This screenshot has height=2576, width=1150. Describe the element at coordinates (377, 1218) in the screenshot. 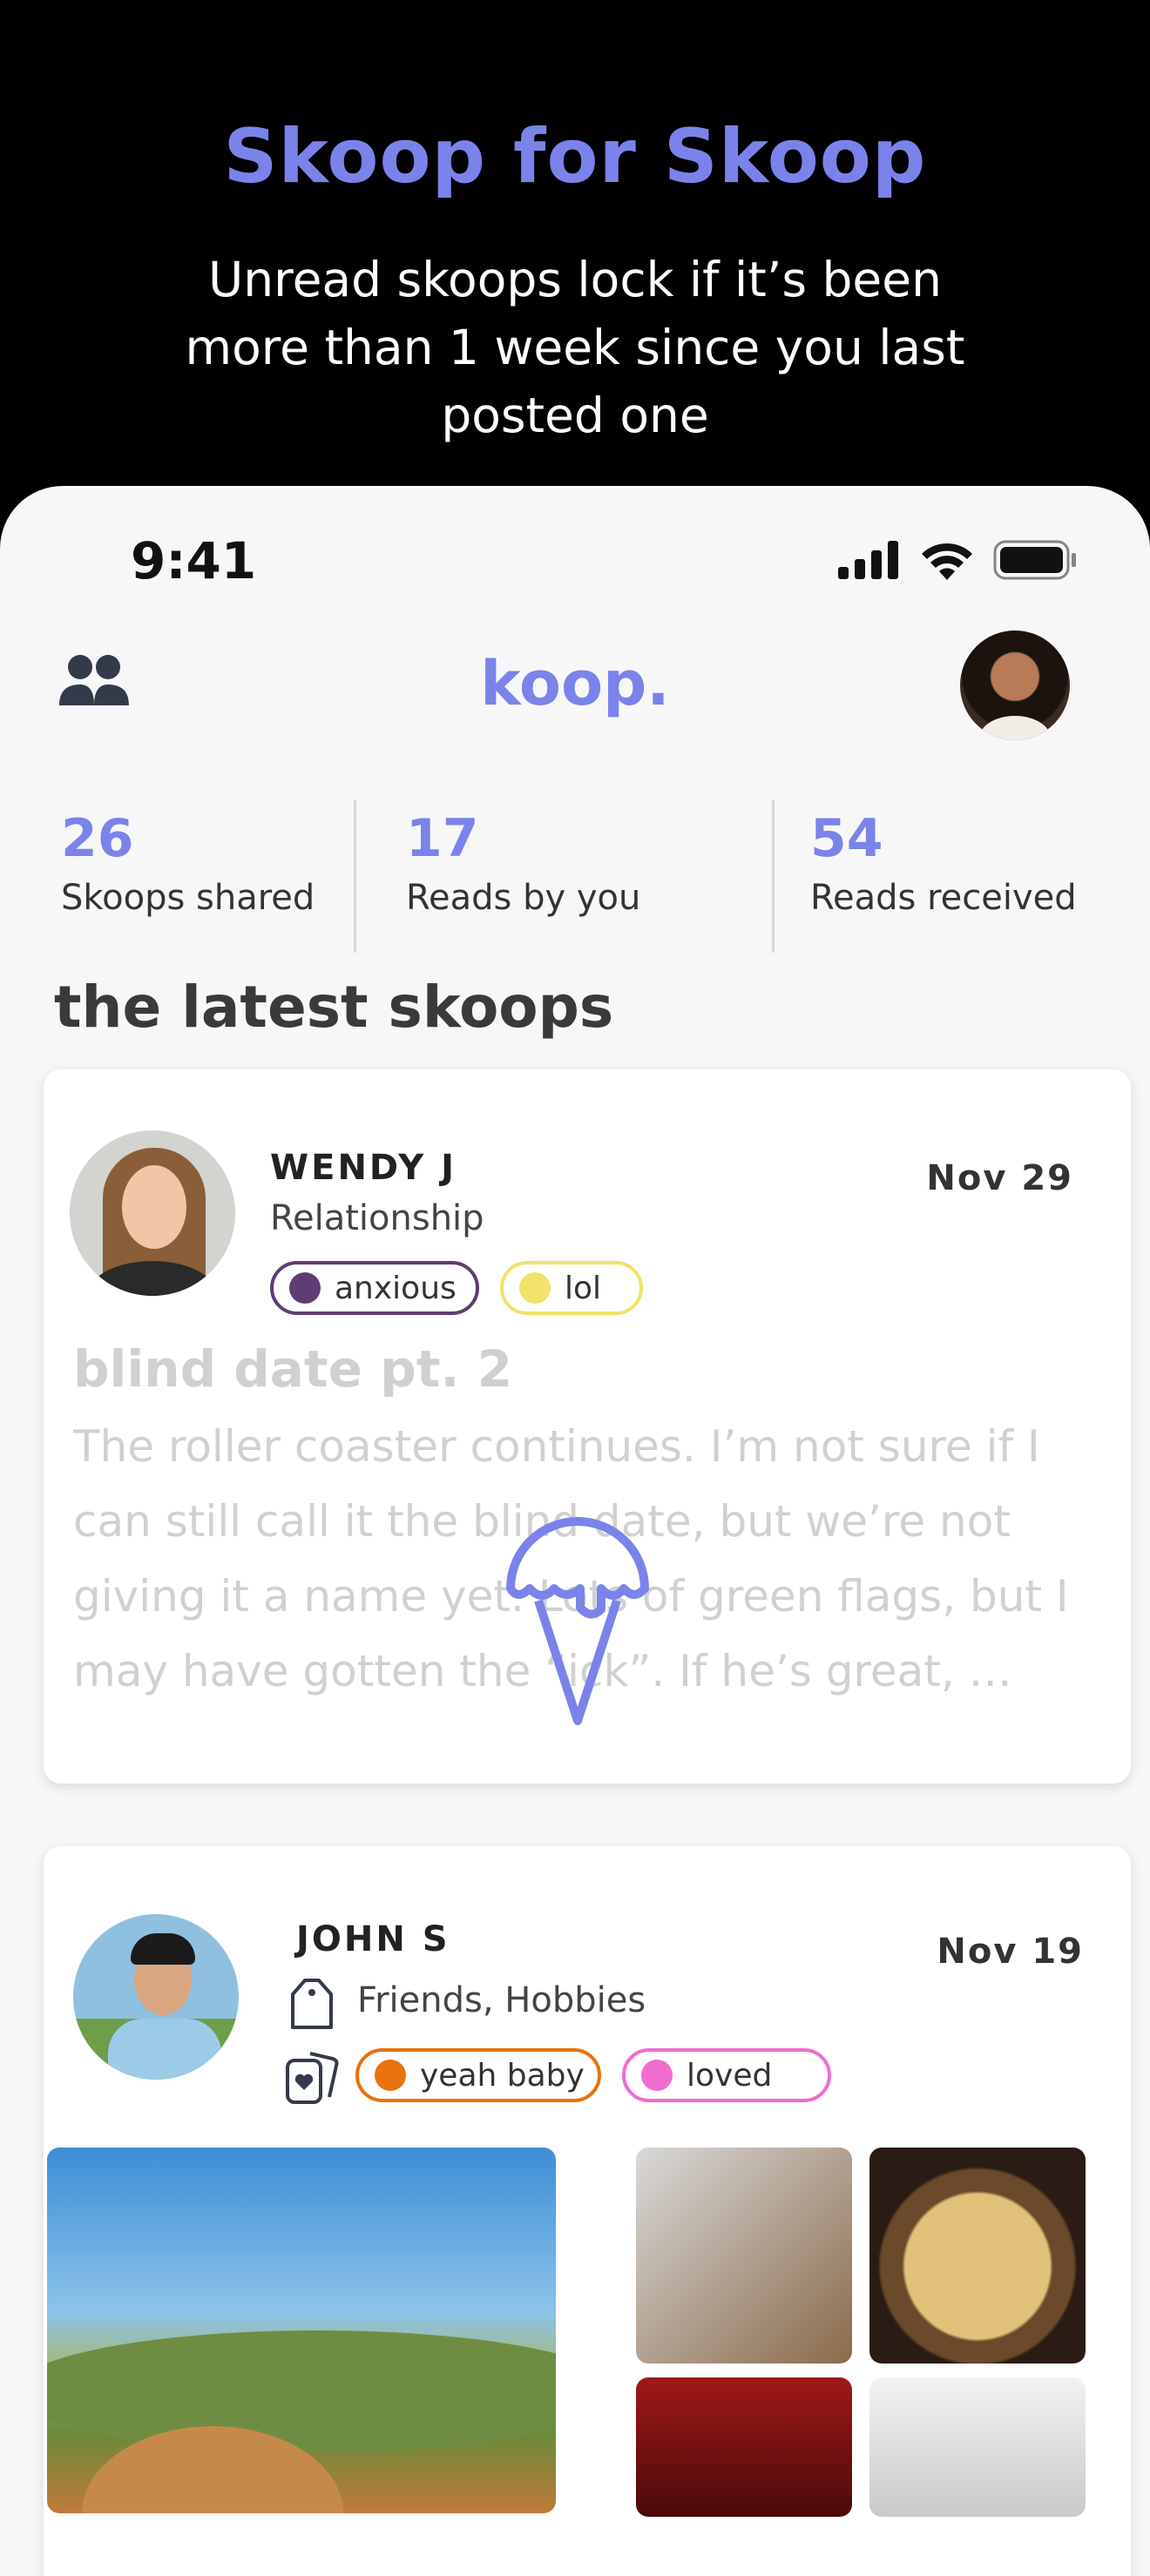

I see `post-topic: Relationship` at that location.